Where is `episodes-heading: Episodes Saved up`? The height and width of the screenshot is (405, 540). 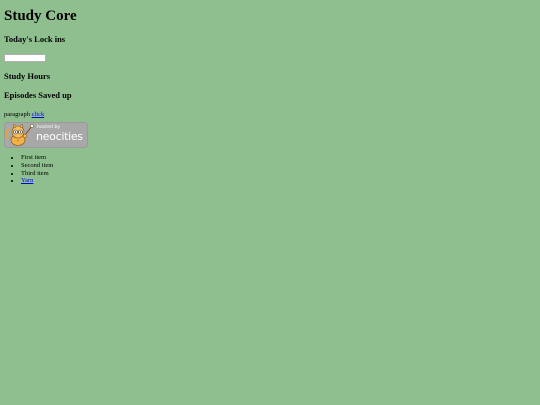
episodes-heading: Episodes Saved up is located at coordinates (38, 95).